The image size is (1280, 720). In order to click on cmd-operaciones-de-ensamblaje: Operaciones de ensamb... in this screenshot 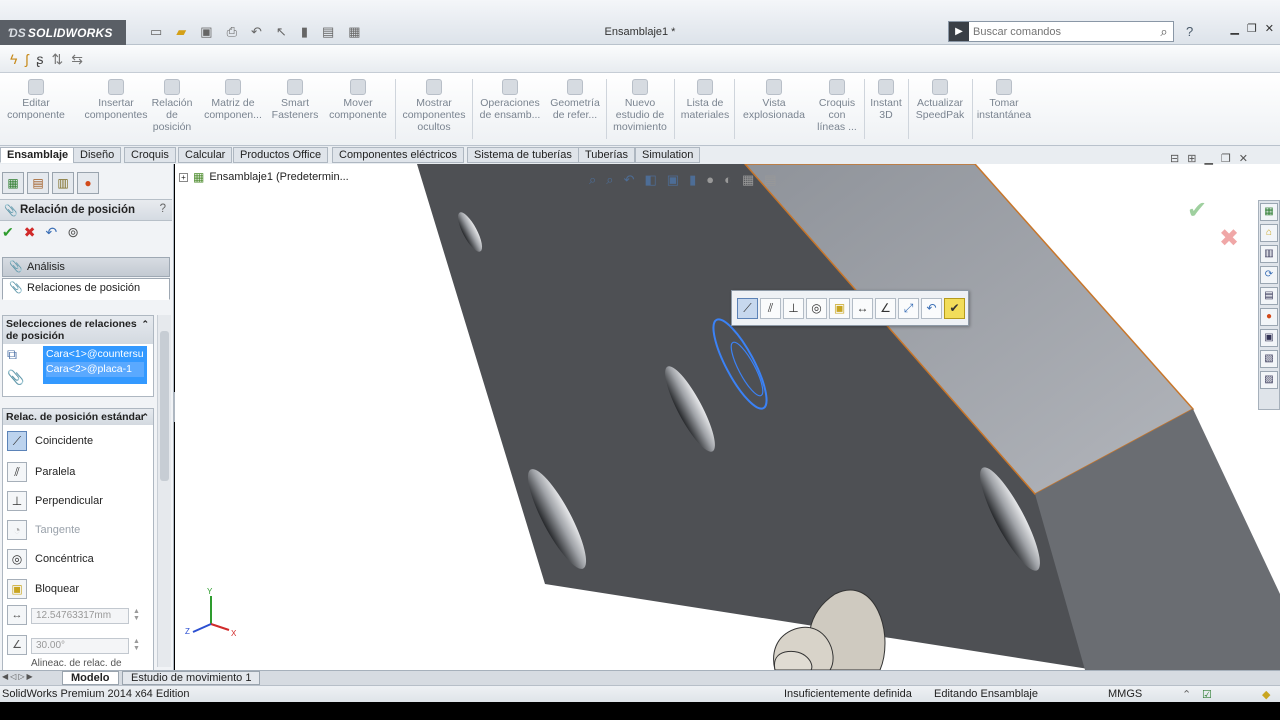, I will do `click(510, 100)`.